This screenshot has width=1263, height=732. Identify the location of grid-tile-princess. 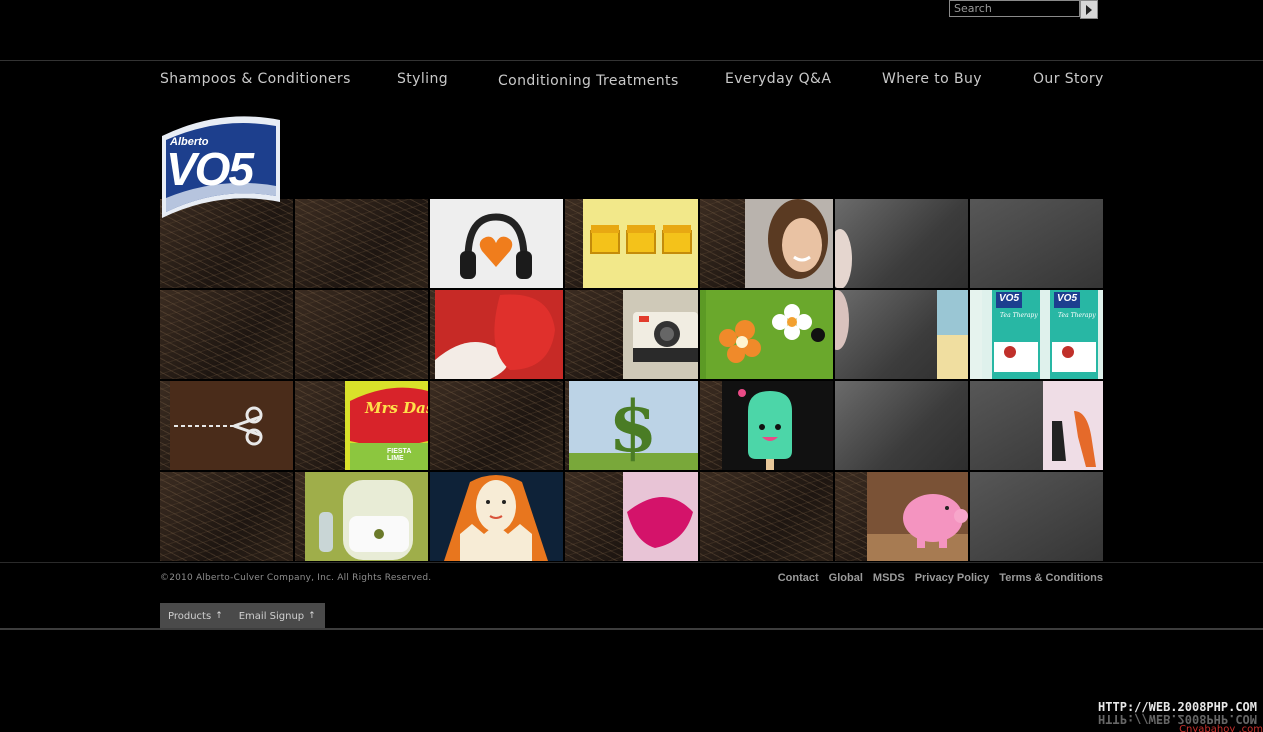
(496, 516).